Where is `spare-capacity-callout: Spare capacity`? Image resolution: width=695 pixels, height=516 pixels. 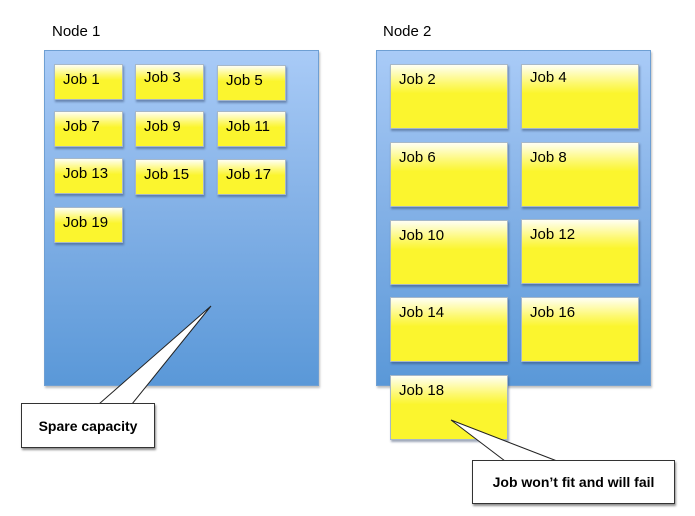 spare-capacity-callout: Spare capacity is located at coordinates (88, 425).